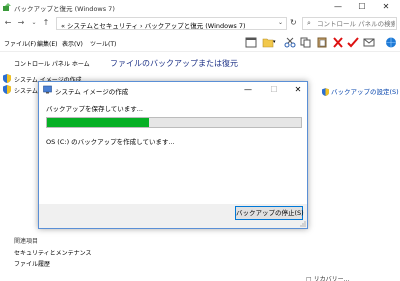 This screenshot has height=281, width=400. I want to click on minimize-button: —, so click(338, 7).